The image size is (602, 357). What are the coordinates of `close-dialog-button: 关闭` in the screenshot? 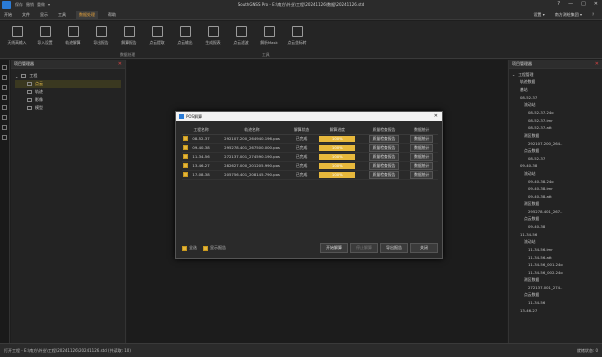 It's located at (424, 248).